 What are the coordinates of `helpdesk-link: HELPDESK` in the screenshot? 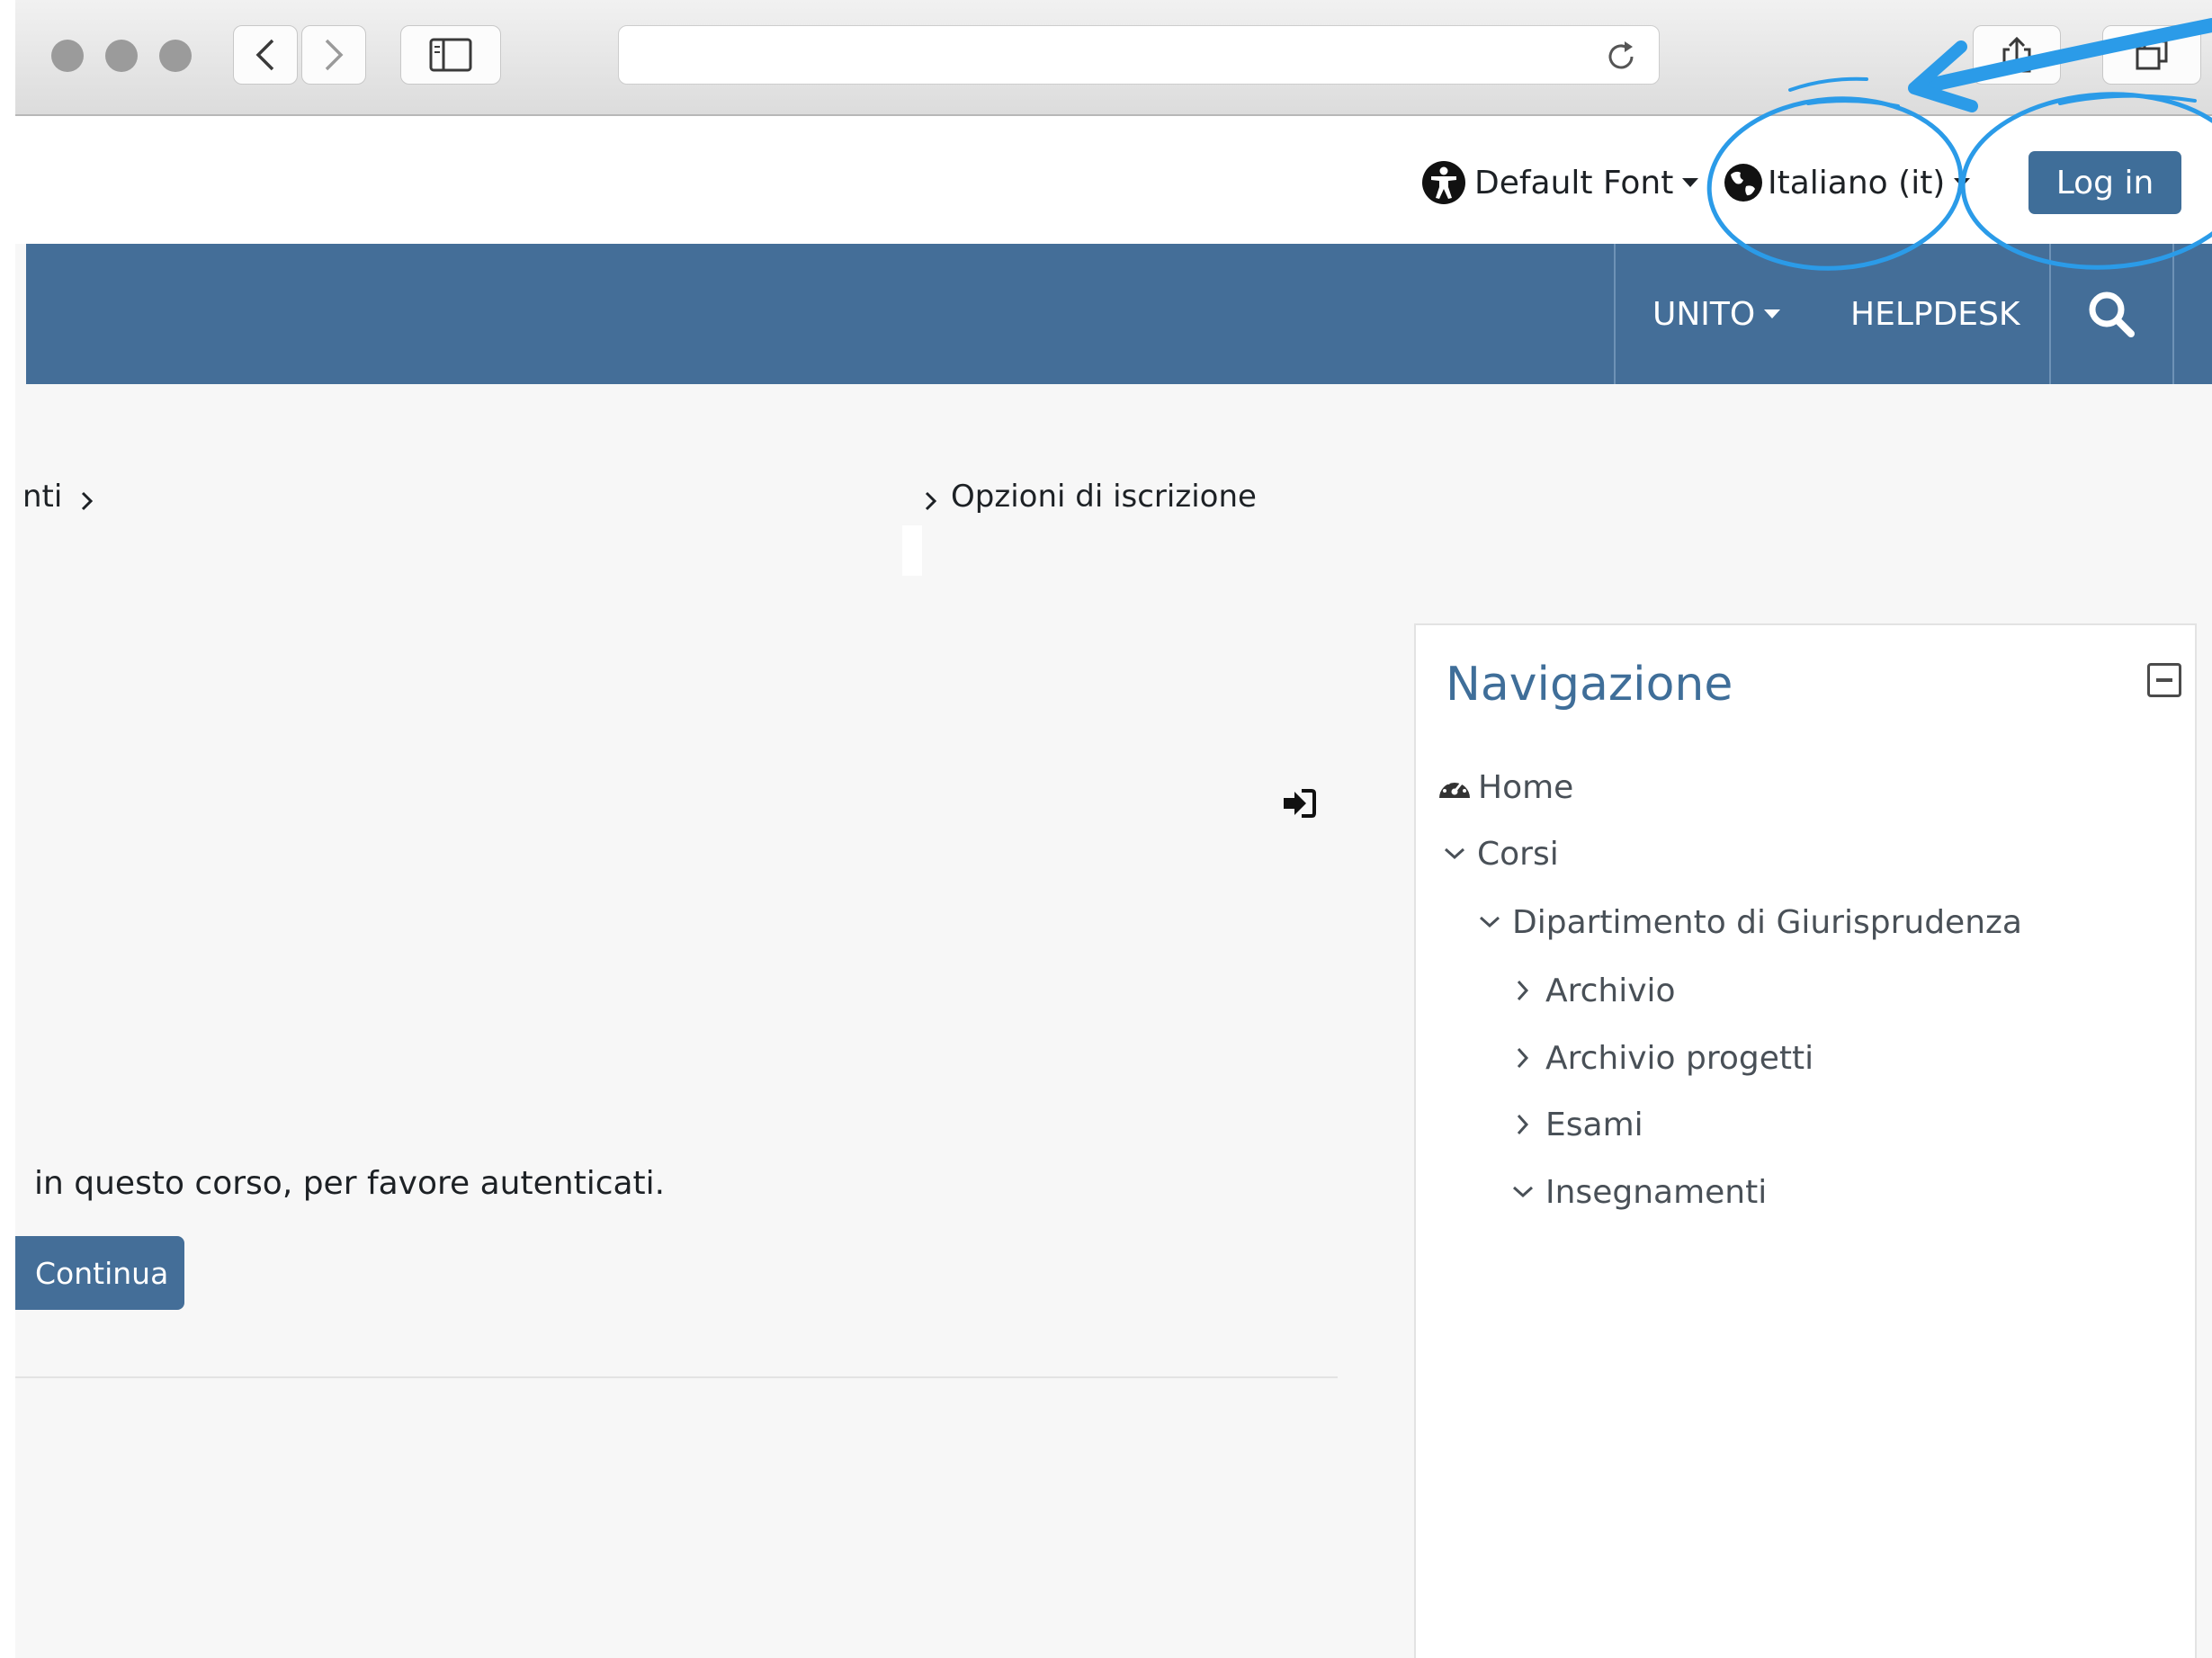 It's located at (1935, 314).